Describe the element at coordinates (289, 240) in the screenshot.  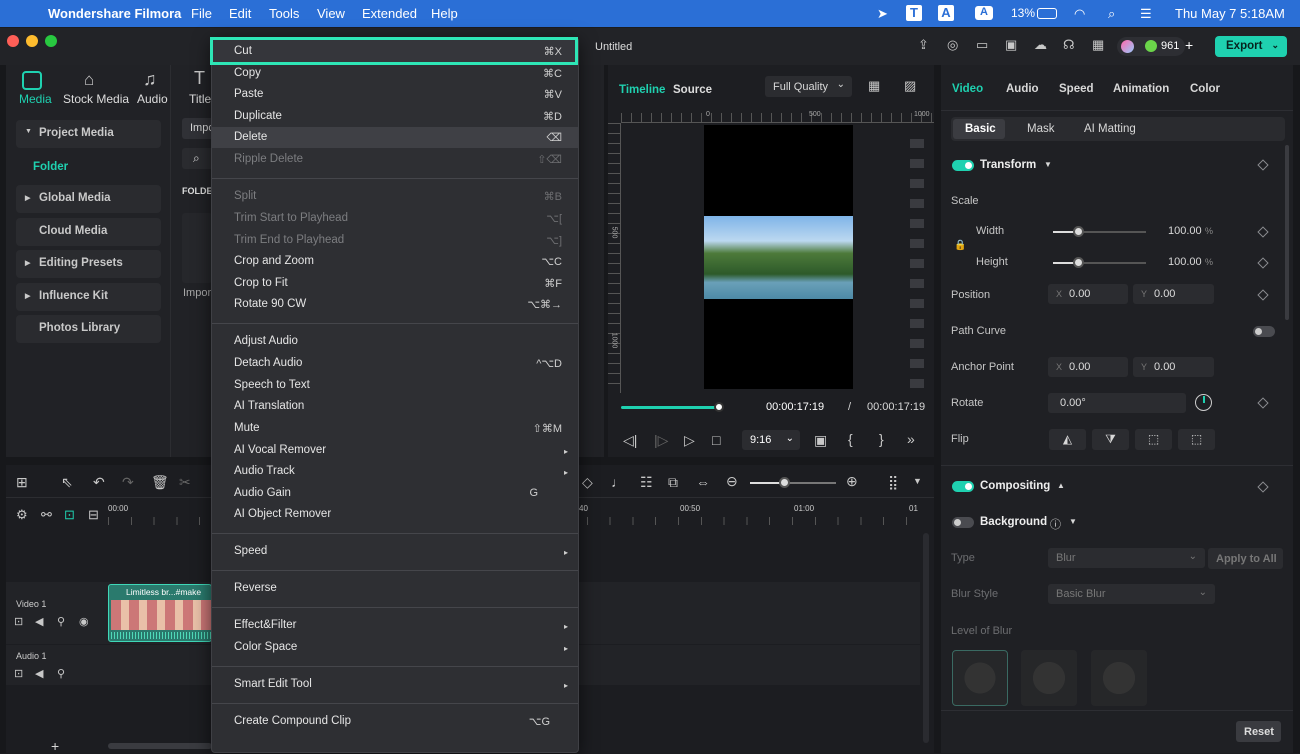
I see `menu-item-trim-end: Trim End to Playhead` at that location.